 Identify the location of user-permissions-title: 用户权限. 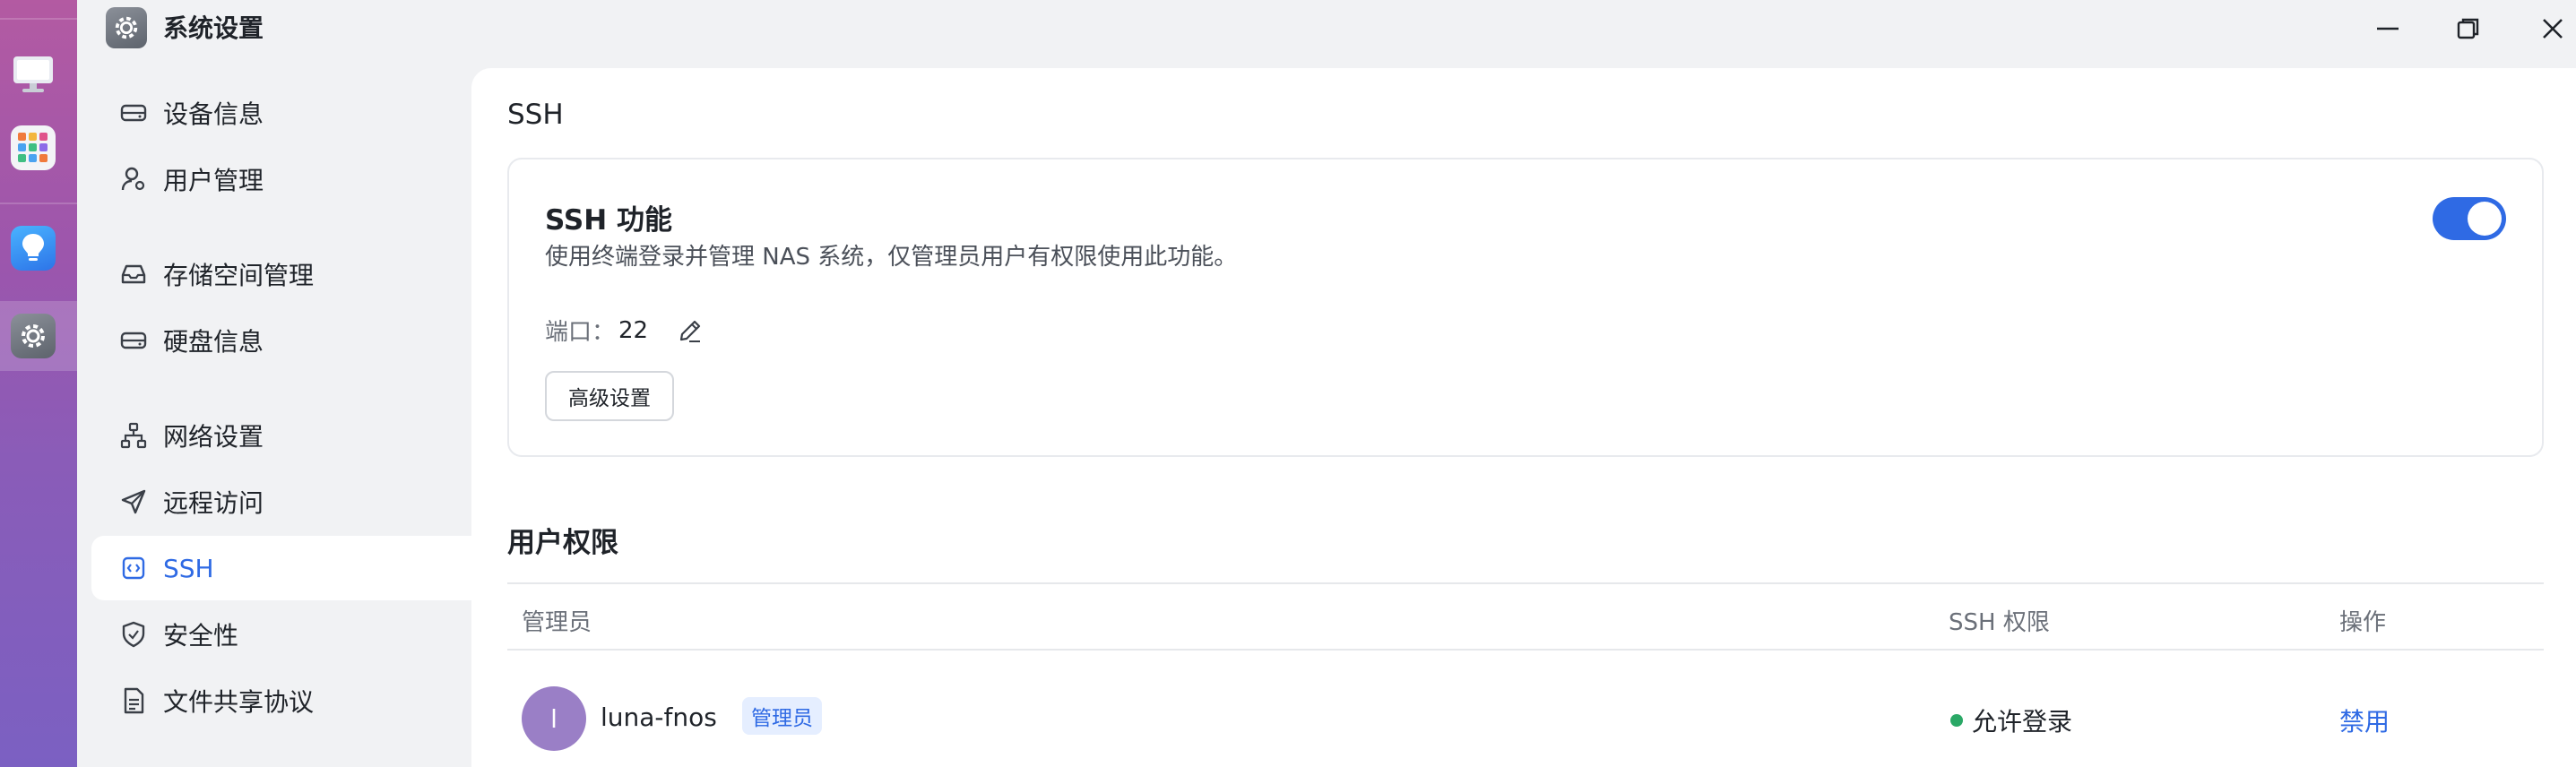
(562, 543).